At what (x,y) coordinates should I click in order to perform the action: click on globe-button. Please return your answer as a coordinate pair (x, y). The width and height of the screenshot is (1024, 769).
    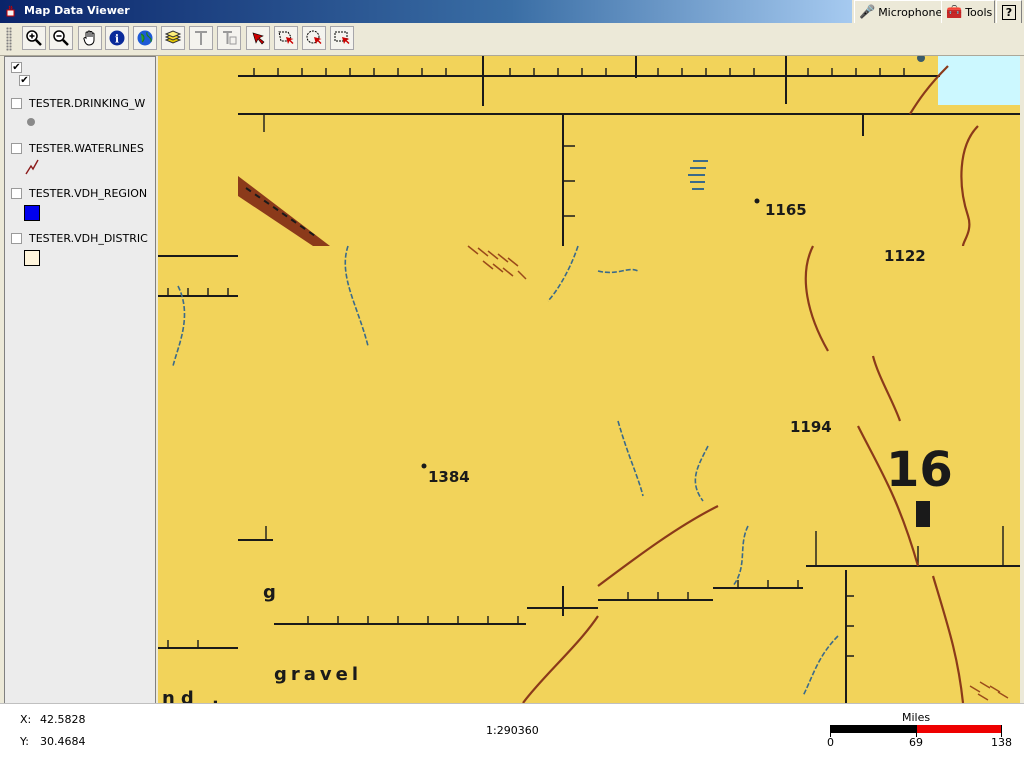
    Looking at the image, I should click on (145, 38).